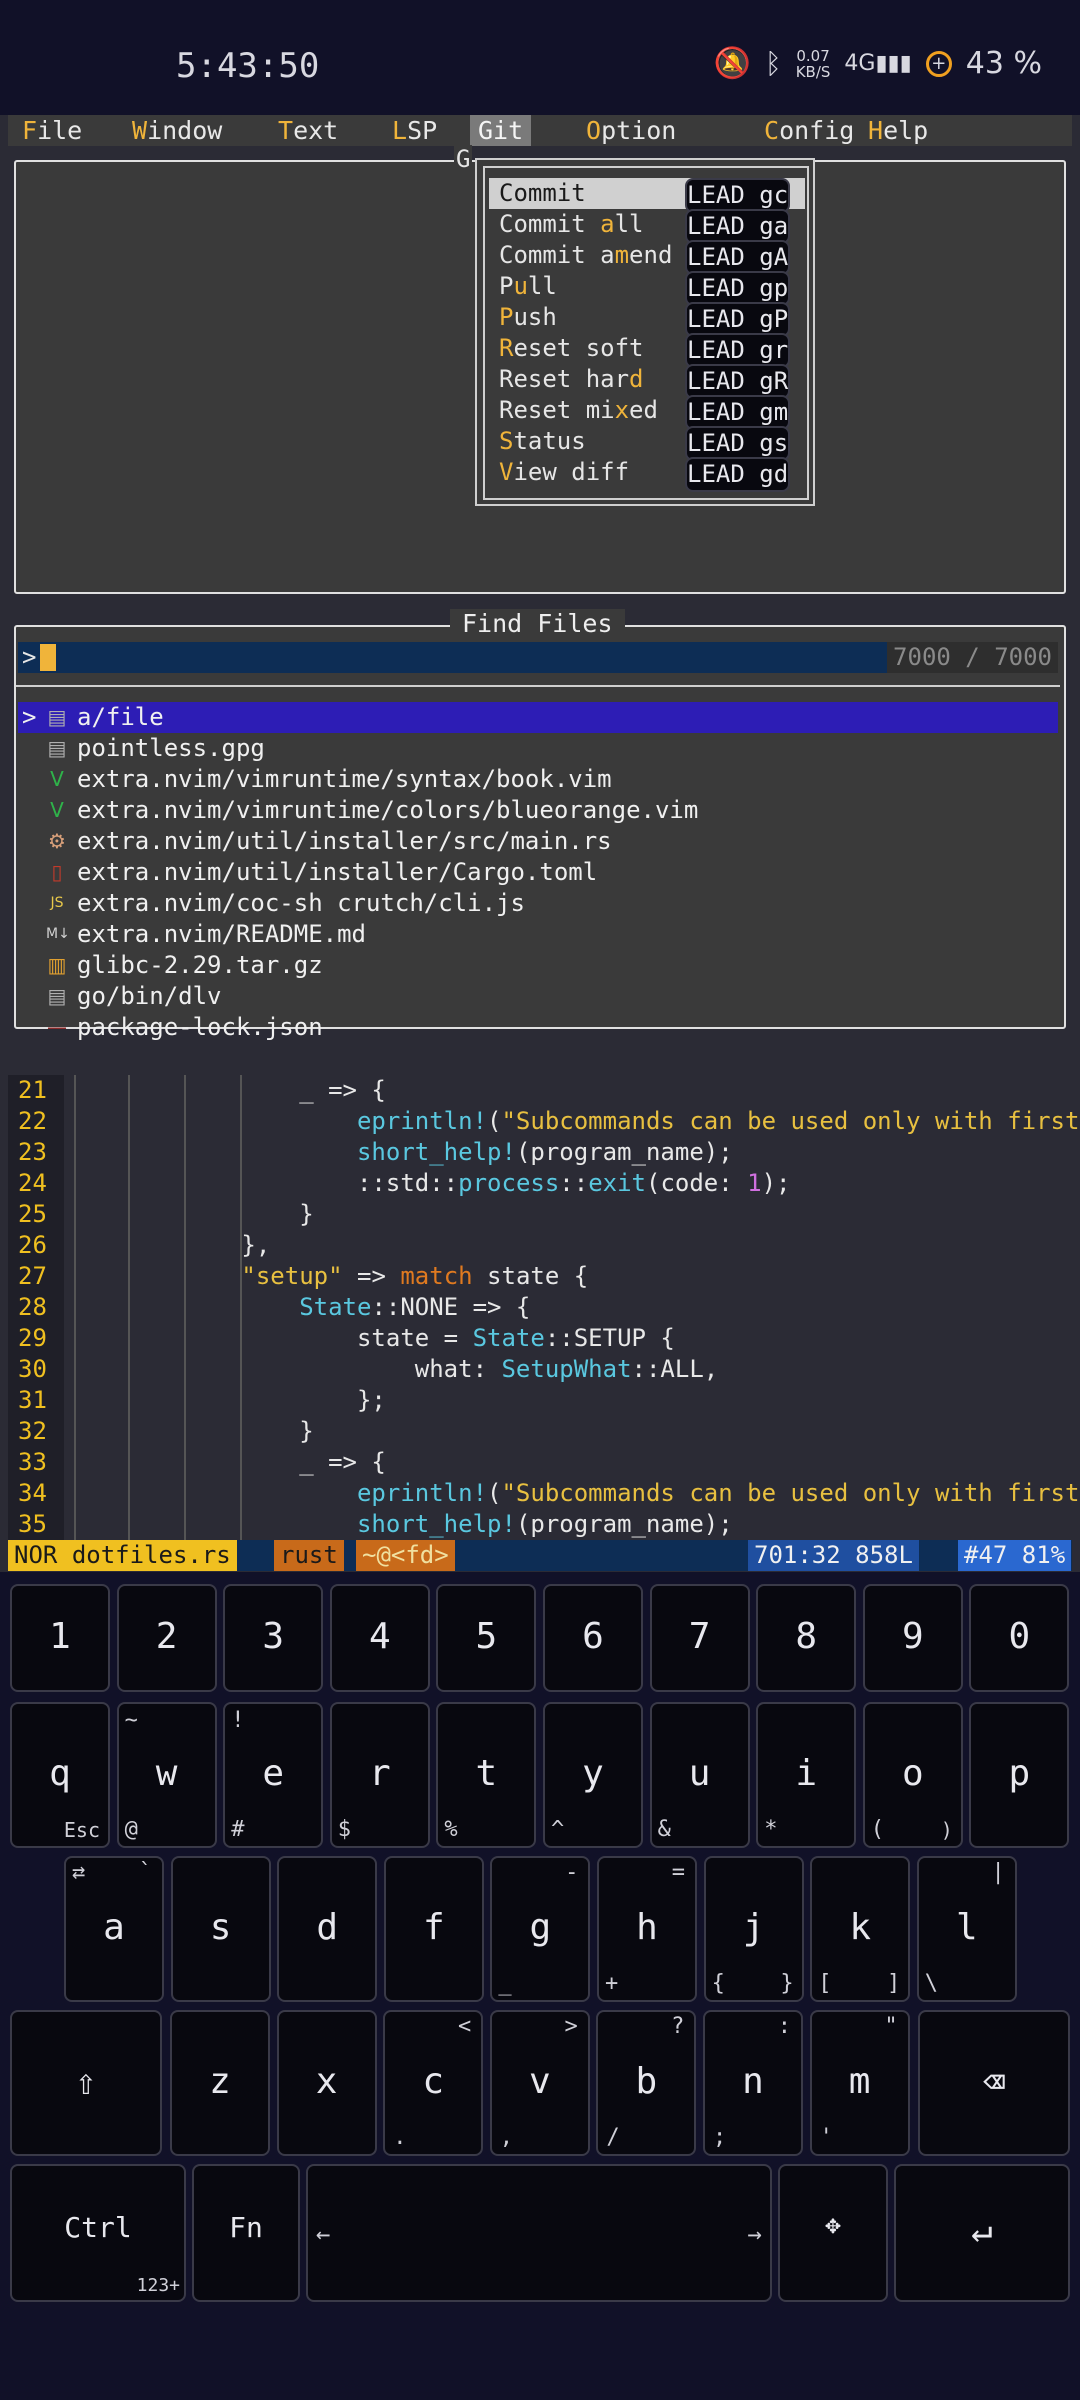 This screenshot has width=1080, height=2400. What do you see at coordinates (538, 657) in the screenshot?
I see `find-files-input: > 7000 / 7000` at bounding box center [538, 657].